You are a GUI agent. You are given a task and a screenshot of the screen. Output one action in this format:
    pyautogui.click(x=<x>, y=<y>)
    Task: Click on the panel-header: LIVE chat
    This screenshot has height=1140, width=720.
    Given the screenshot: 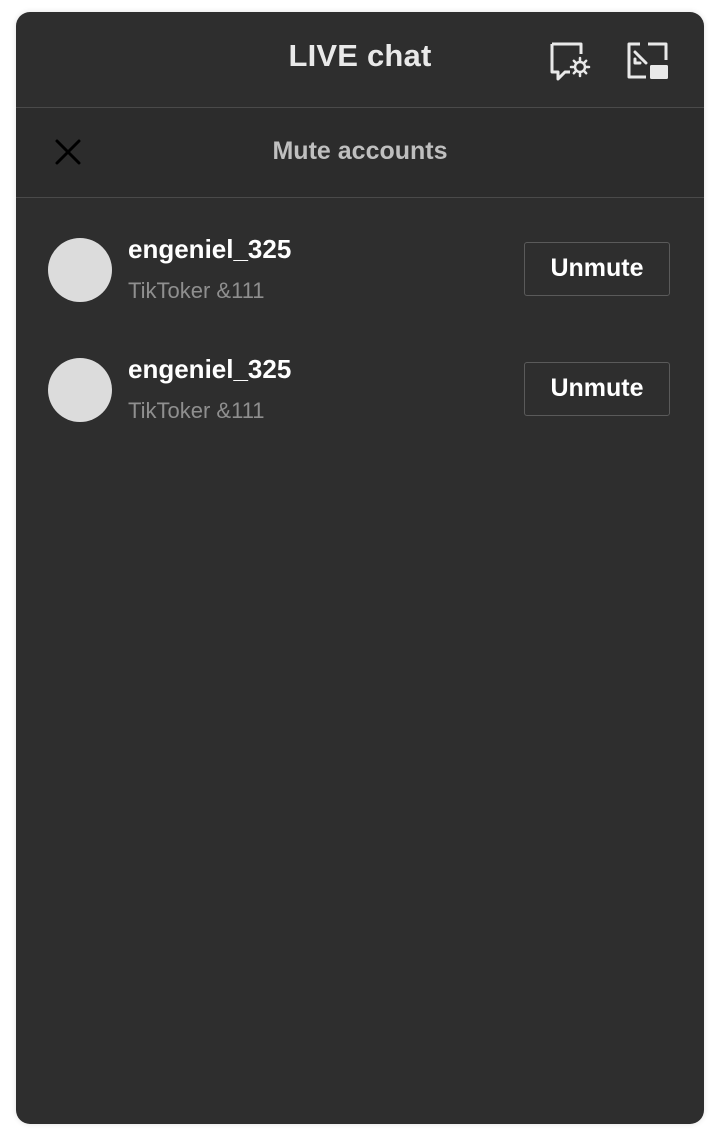 What is the action you would take?
    pyautogui.click(x=360, y=60)
    